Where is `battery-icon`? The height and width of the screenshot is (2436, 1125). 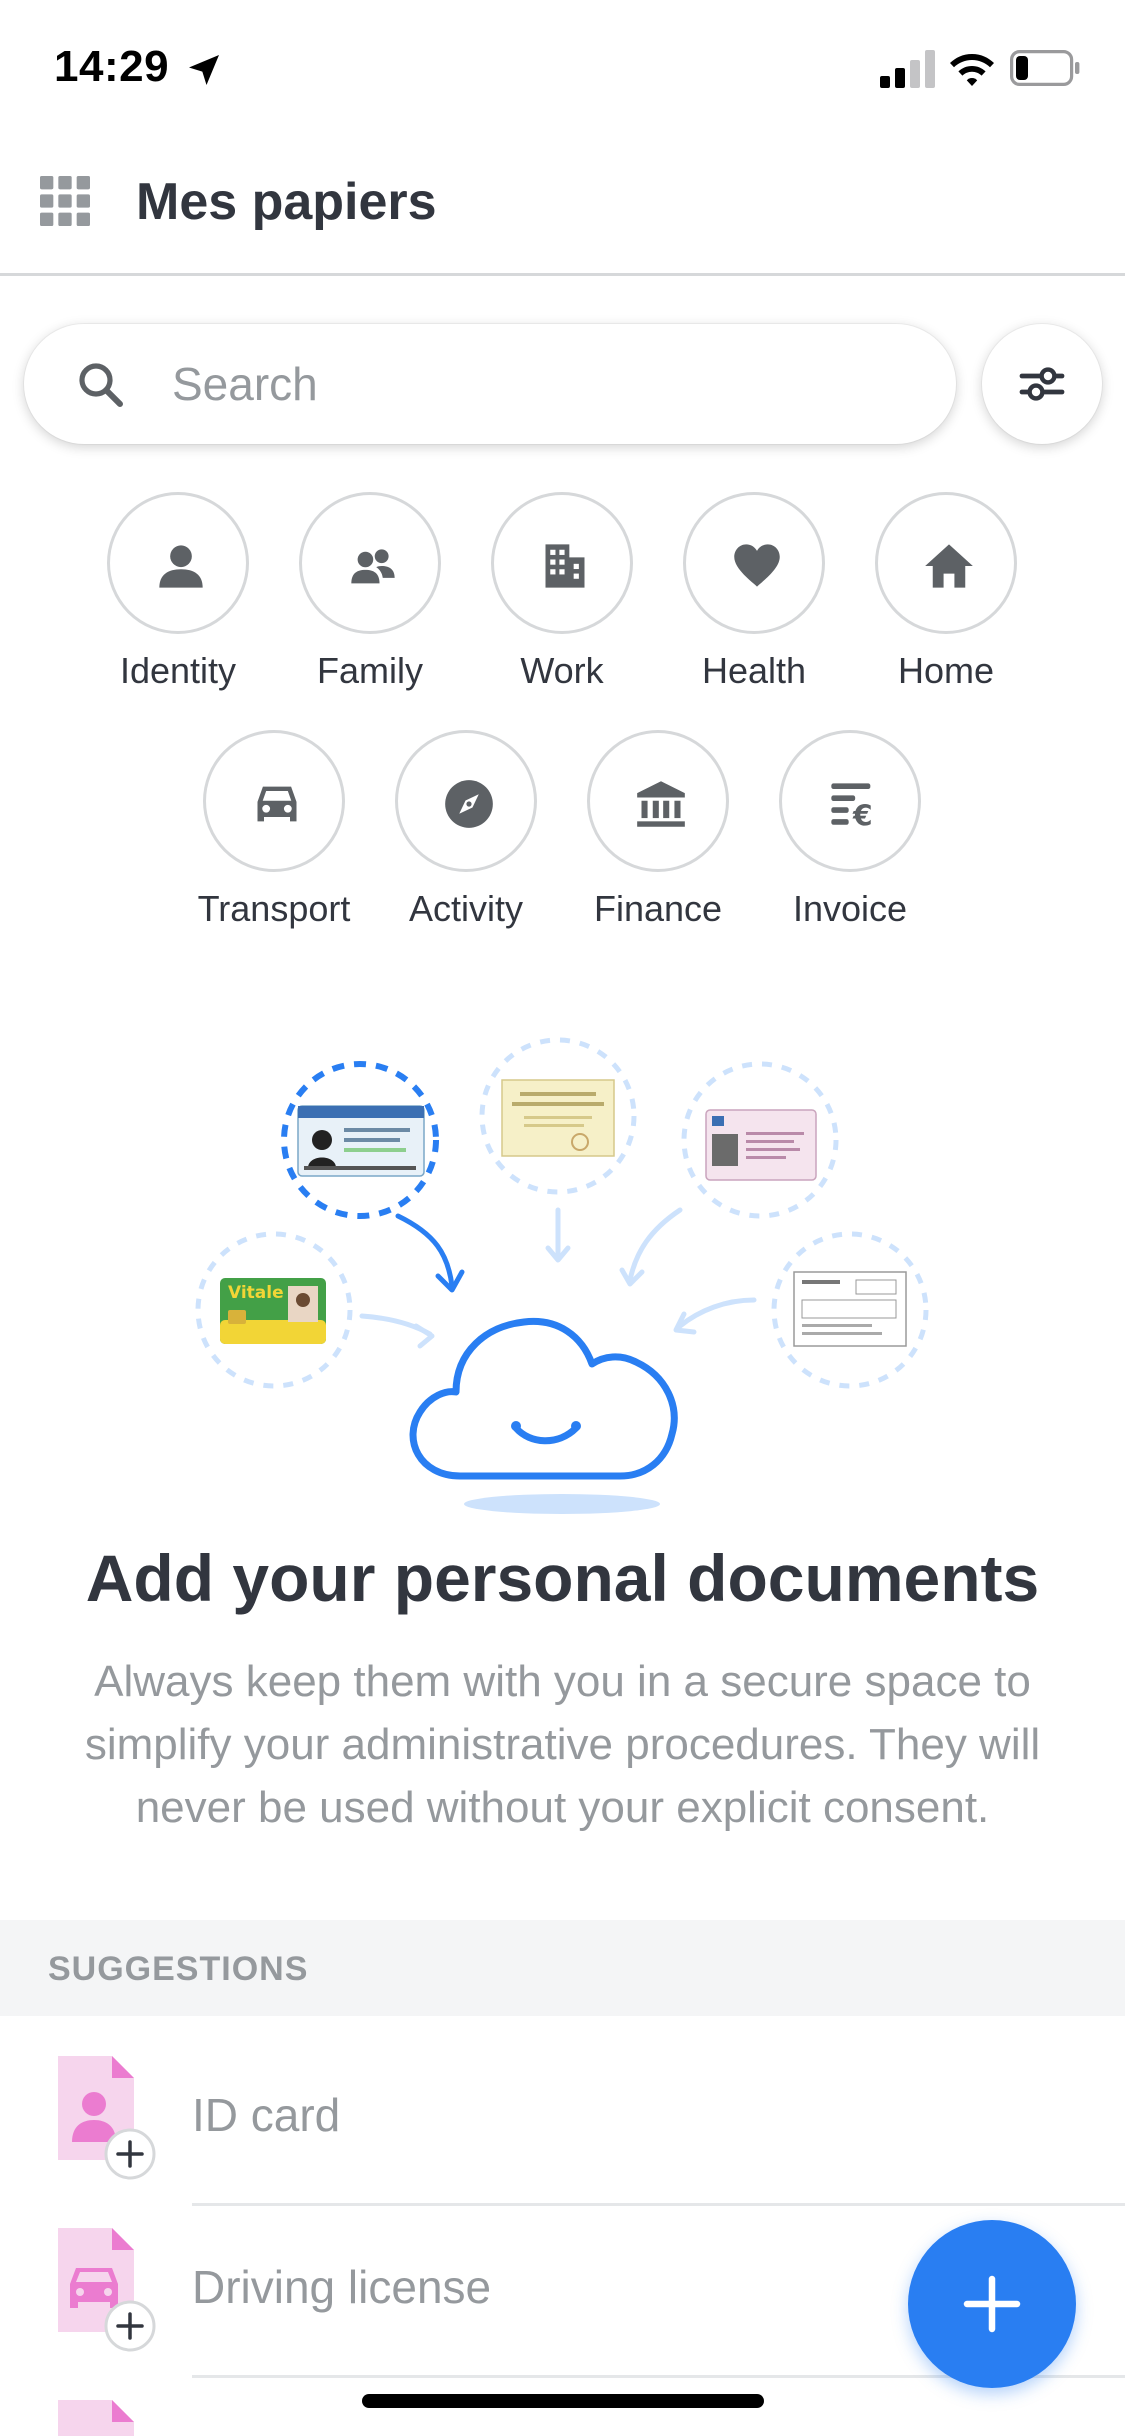 battery-icon is located at coordinates (1045, 68).